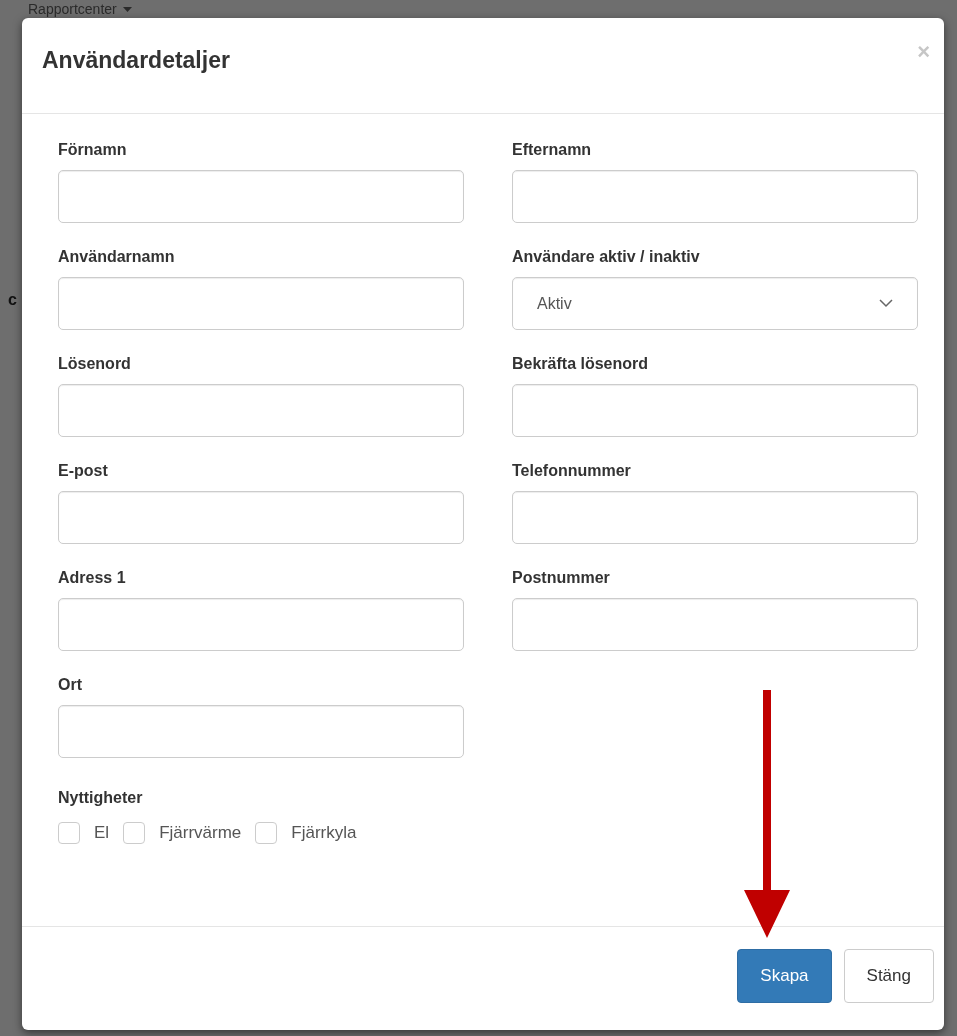  I want to click on field-label: Telefonnummer, so click(572, 471).